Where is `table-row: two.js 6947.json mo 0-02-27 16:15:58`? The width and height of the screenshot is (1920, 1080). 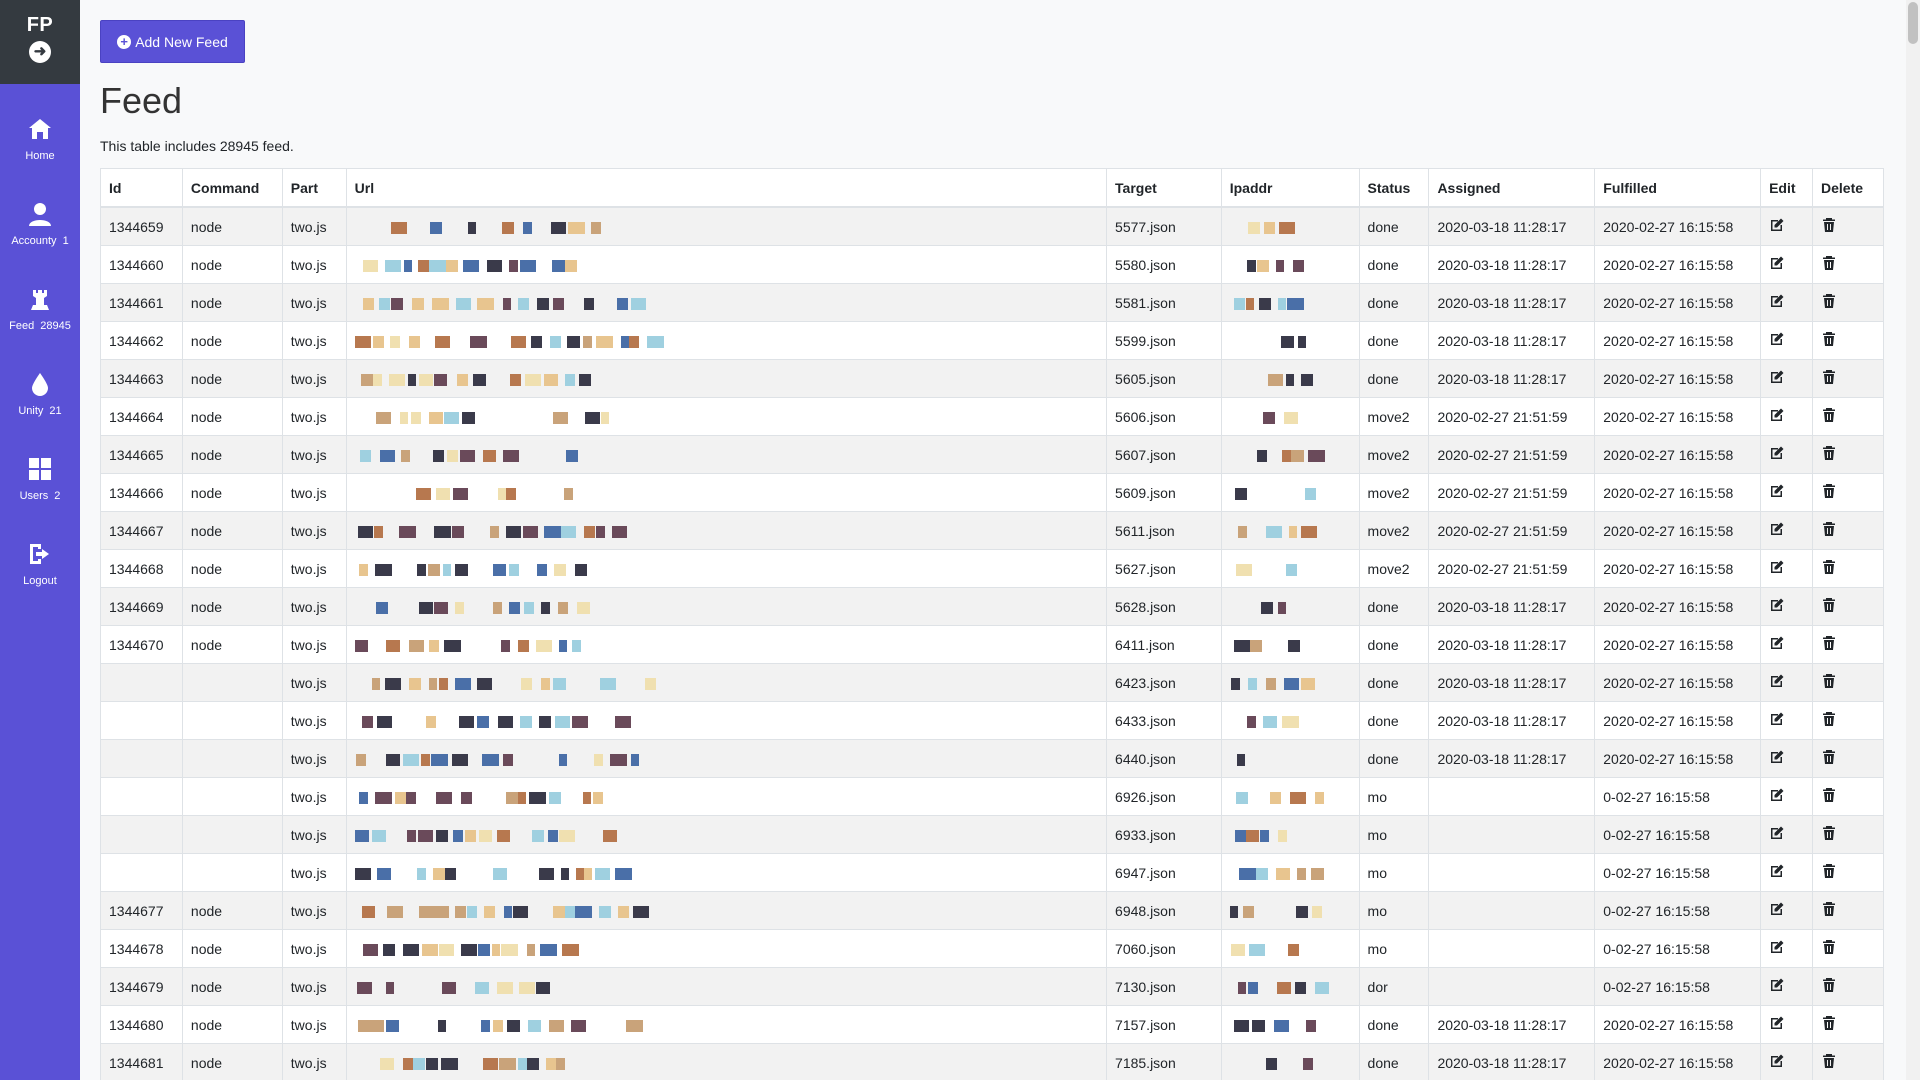
table-row: two.js 6947.json mo 0-02-27 16:15:58 is located at coordinates (992, 872).